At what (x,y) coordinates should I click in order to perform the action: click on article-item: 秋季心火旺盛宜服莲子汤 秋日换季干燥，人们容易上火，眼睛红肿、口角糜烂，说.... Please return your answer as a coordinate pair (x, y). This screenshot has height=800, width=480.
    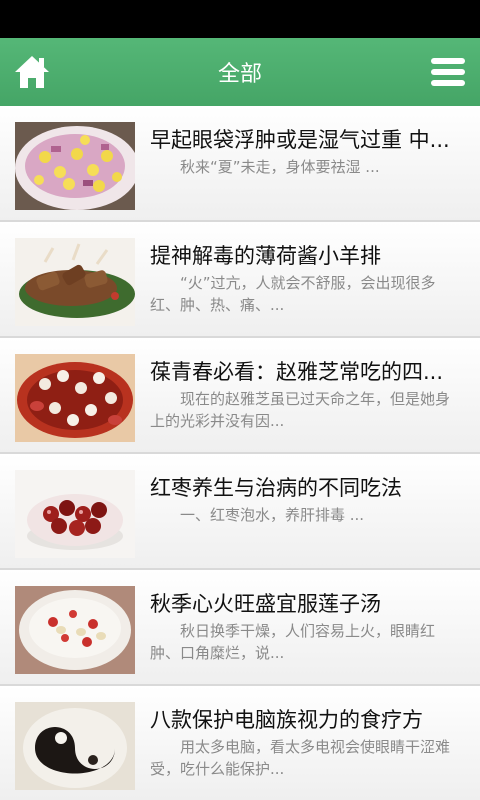
    Looking at the image, I should click on (240, 628).